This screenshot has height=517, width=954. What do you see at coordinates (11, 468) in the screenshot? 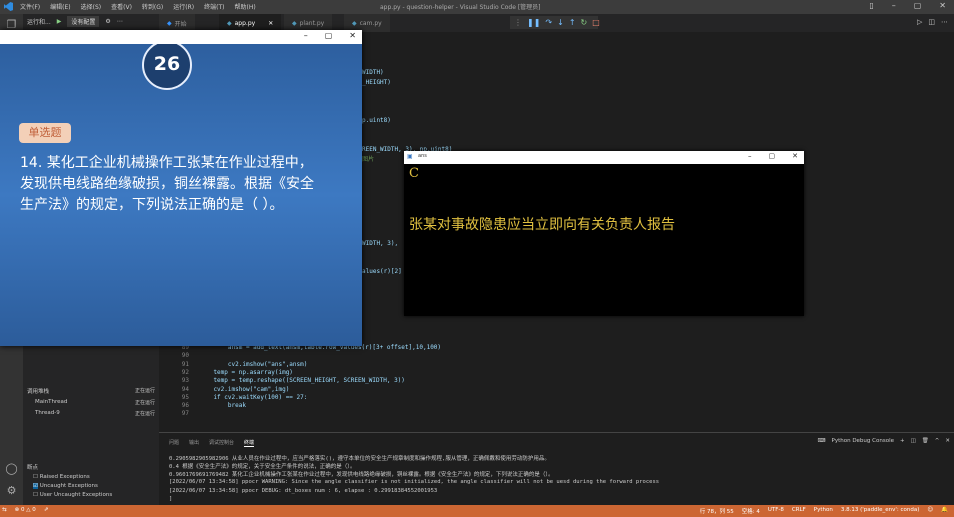
I see `account-icon: ◯` at bounding box center [11, 468].